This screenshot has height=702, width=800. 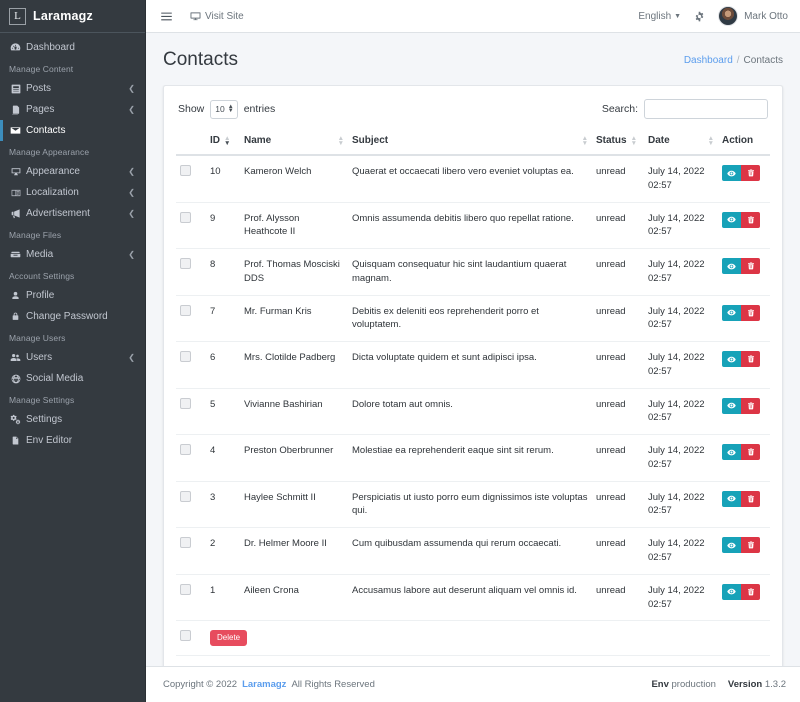 What do you see at coordinates (294, 142) in the screenshot?
I see `th-name: Name ▲ ▼` at bounding box center [294, 142].